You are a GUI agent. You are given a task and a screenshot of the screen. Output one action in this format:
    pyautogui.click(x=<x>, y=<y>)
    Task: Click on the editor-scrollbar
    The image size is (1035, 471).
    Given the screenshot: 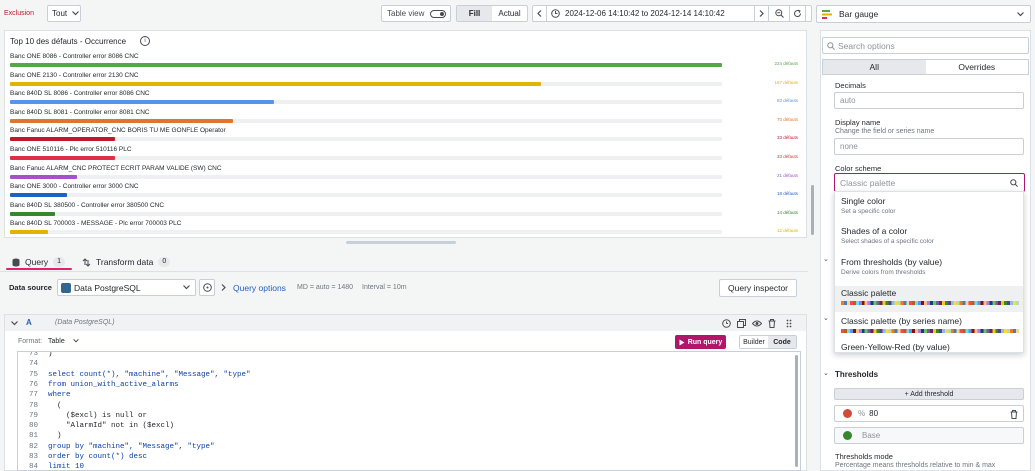 What is the action you would take?
    pyautogui.click(x=796, y=411)
    